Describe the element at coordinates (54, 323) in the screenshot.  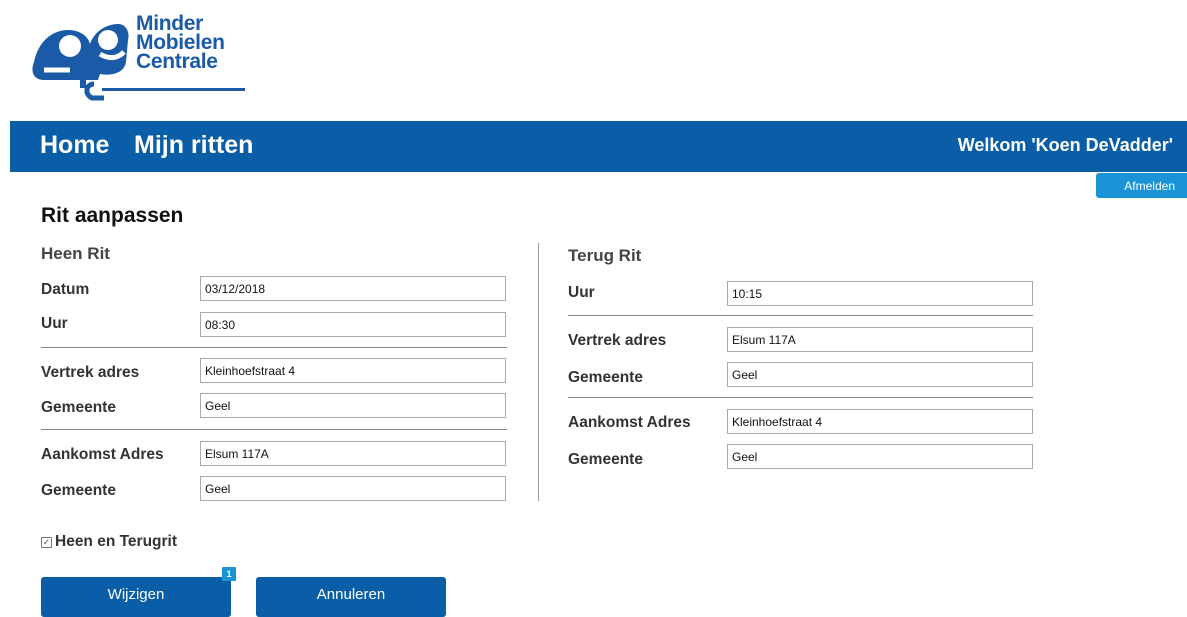
I see `heen-uur-label: Uur` at that location.